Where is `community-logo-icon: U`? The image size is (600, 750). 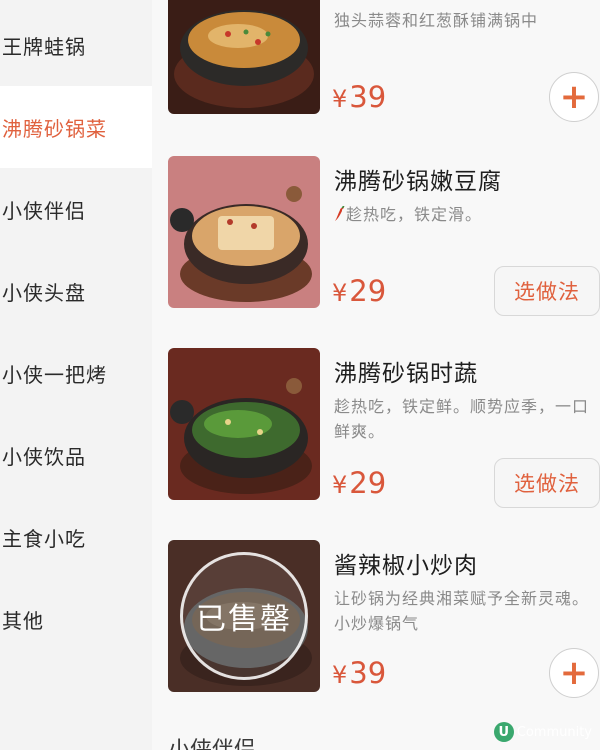
community-logo-icon: U is located at coordinates (503, 732).